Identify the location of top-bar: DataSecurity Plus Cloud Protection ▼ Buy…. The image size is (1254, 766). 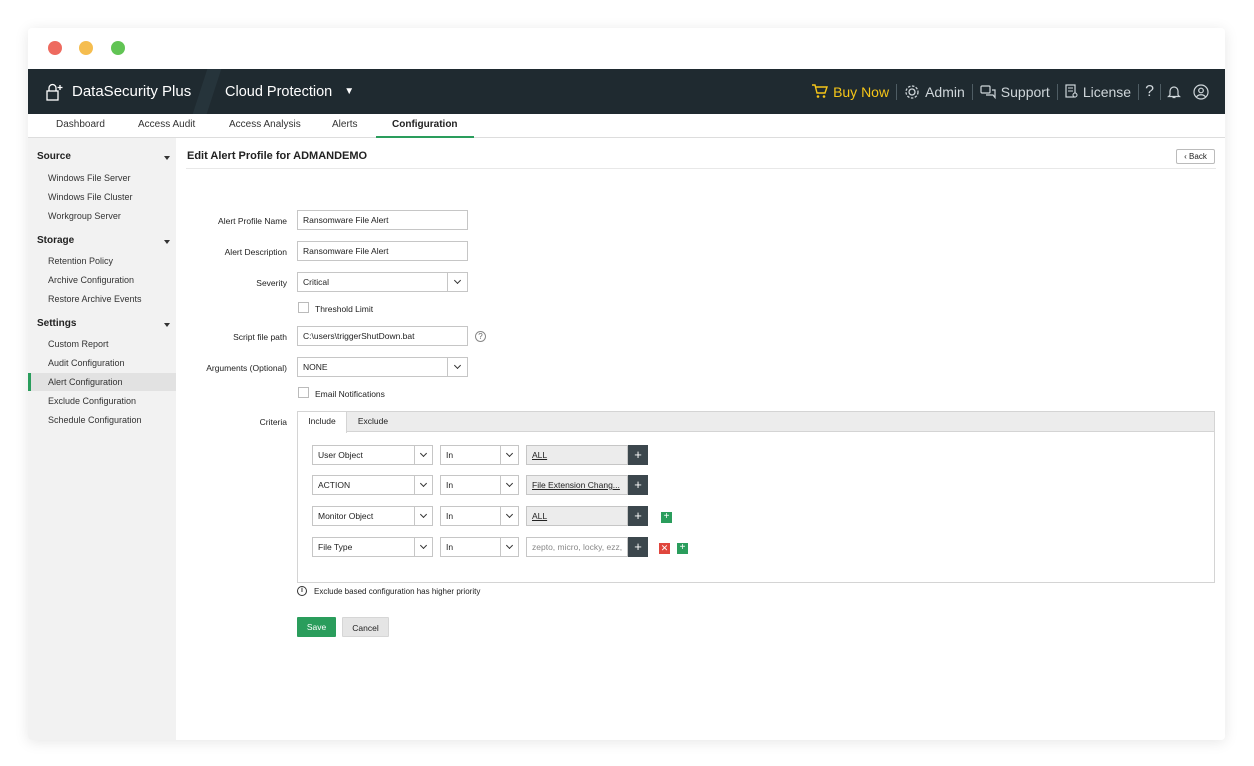
(626, 91).